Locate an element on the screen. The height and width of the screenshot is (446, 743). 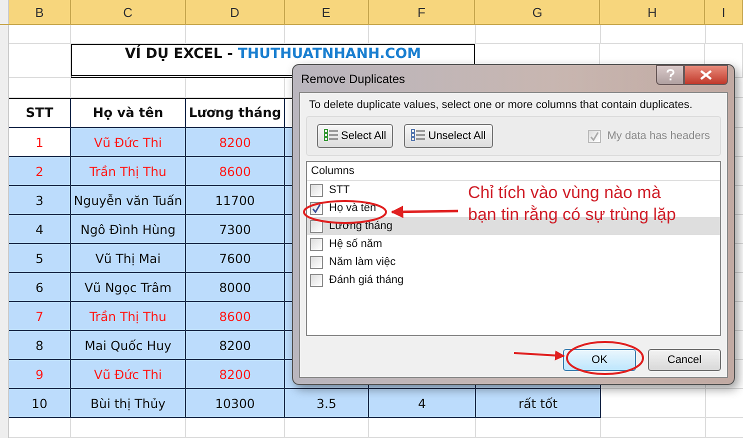
table-cell: 8 is located at coordinates (40, 345).